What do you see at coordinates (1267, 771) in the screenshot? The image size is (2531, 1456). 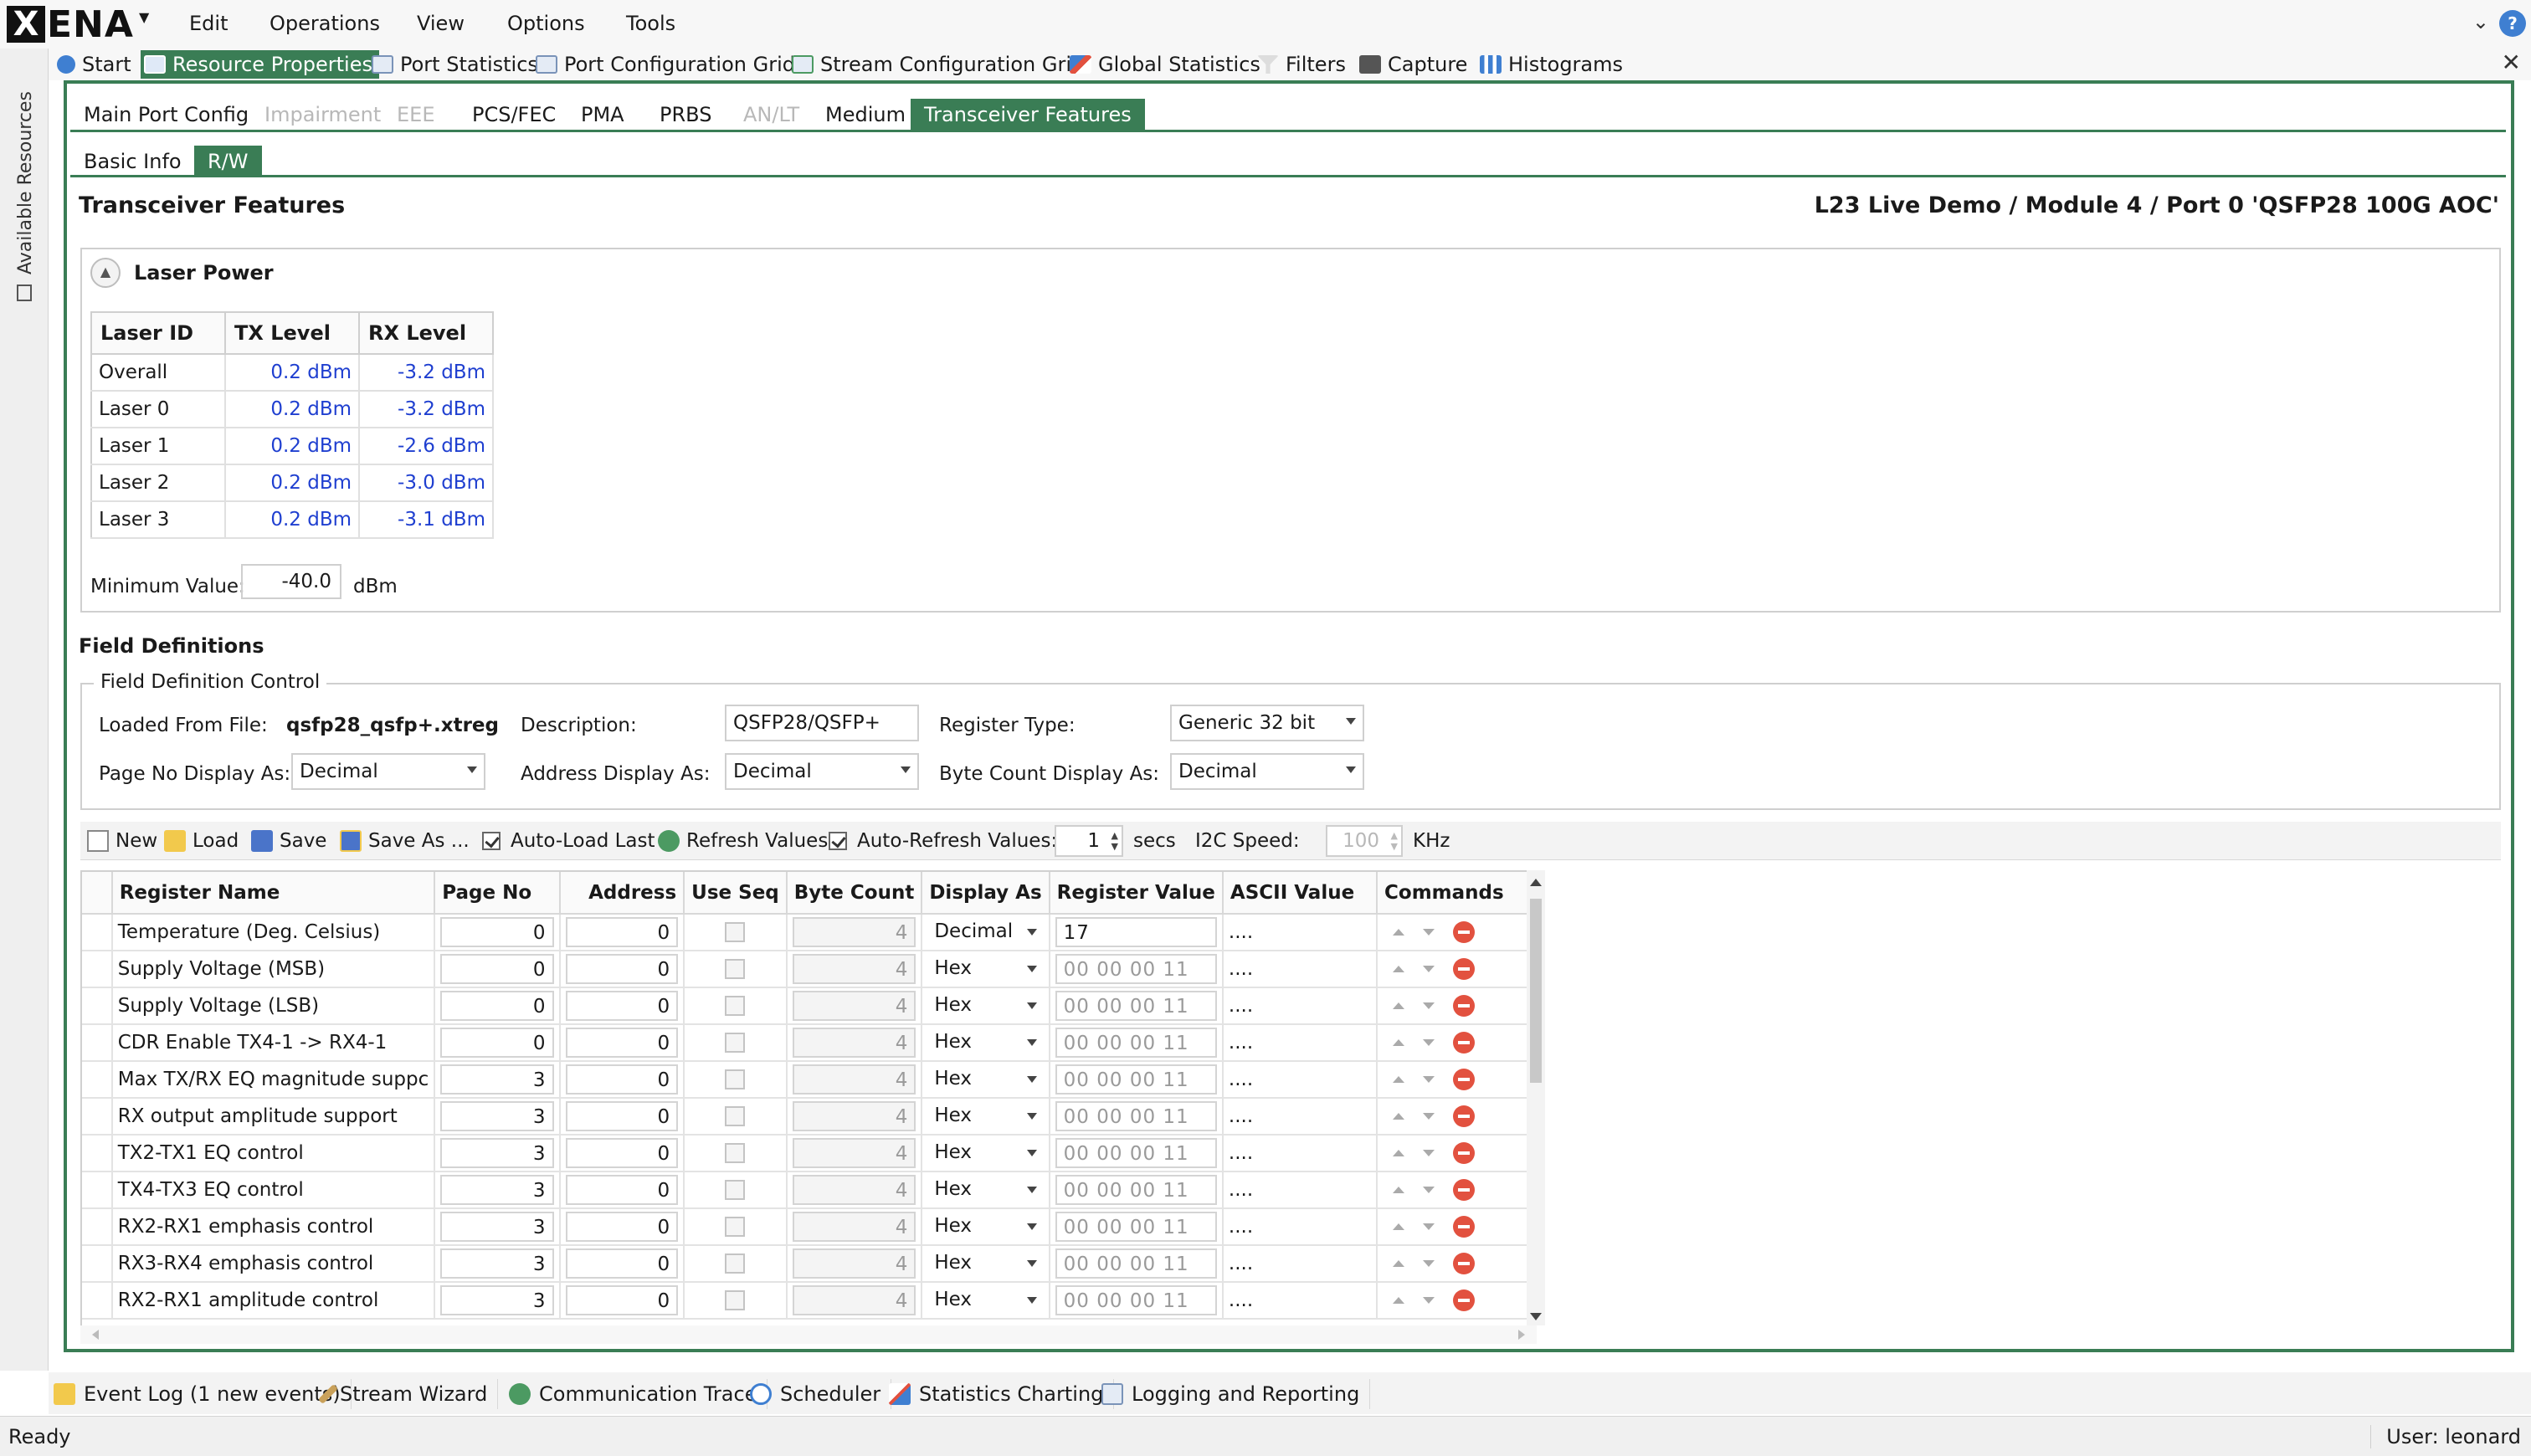 I see `byte-count-display-select: Decimal` at bounding box center [1267, 771].